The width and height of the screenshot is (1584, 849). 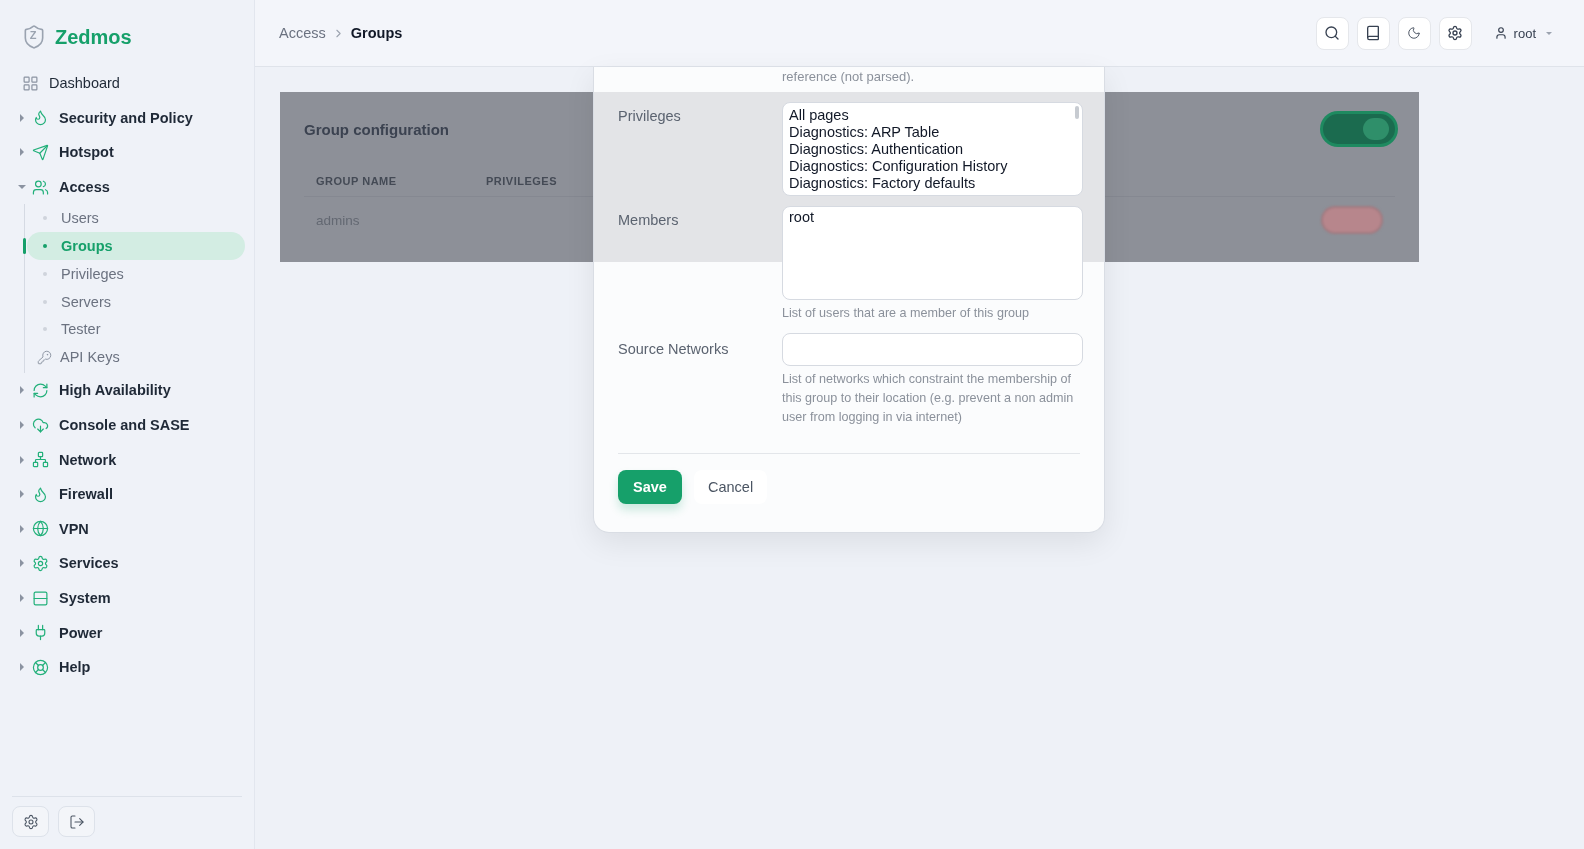 What do you see at coordinates (40, 563) in the screenshot?
I see `gear-icon` at bounding box center [40, 563].